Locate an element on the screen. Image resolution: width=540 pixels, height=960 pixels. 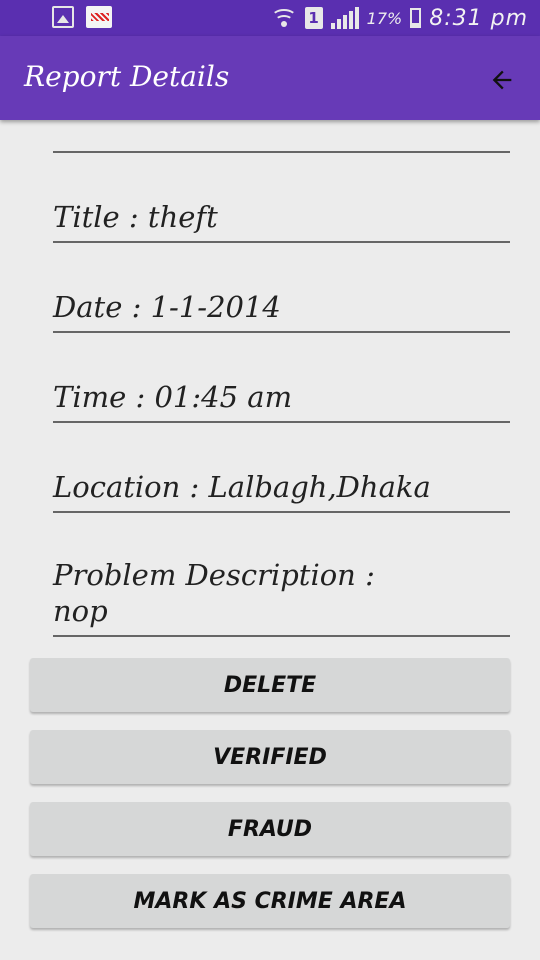
page-title: Report Details is located at coordinates (127, 76).